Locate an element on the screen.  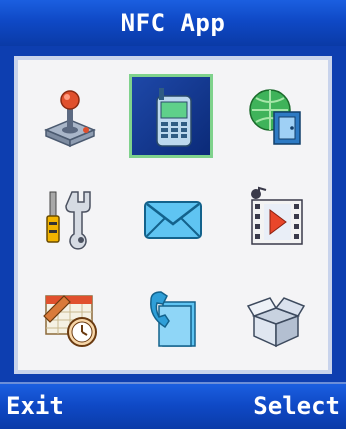
menu-item-organizer is located at coordinates (69, 318).